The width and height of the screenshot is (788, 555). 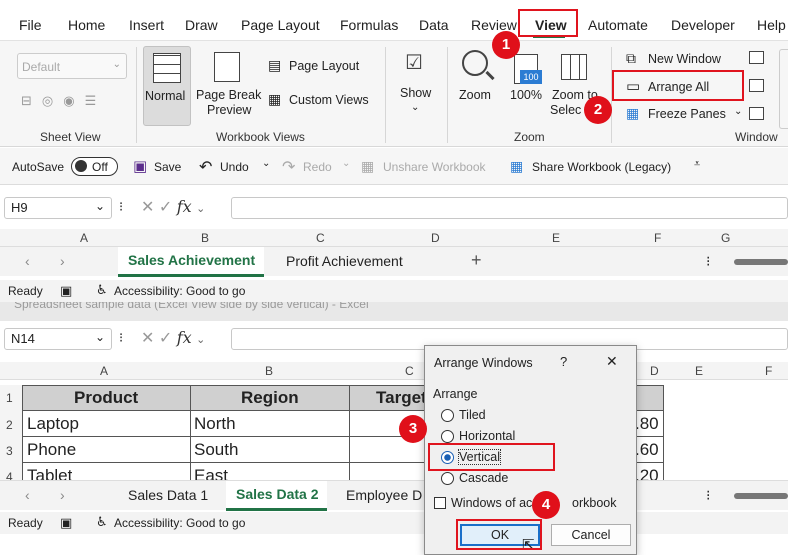 I want to click on tab-formulas: Formulas, so click(x=369, y=25).